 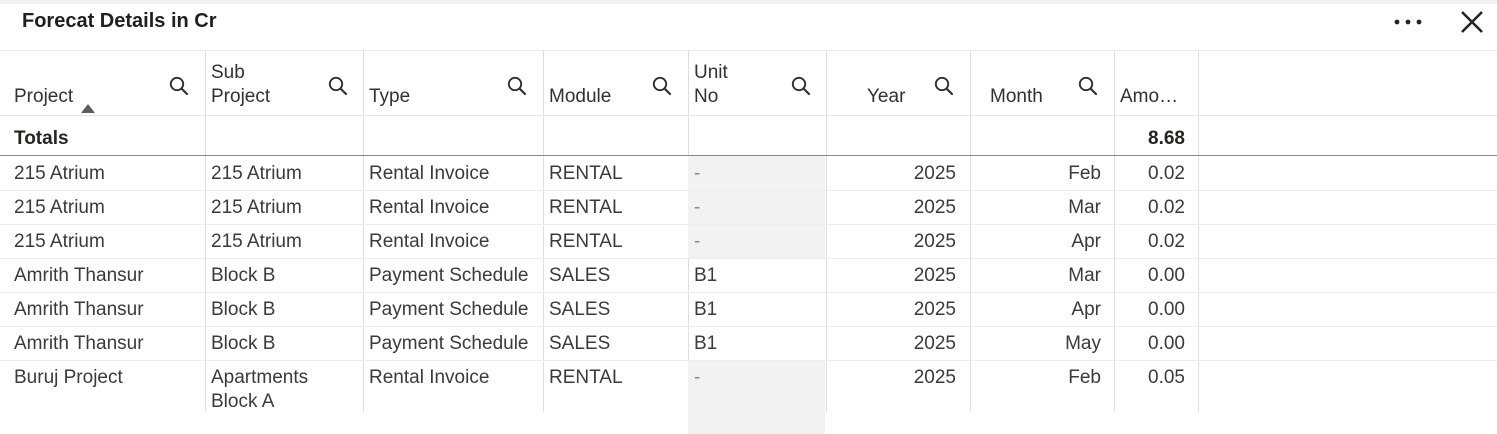 I want to click on header-divider, so click(x=748, y=115).